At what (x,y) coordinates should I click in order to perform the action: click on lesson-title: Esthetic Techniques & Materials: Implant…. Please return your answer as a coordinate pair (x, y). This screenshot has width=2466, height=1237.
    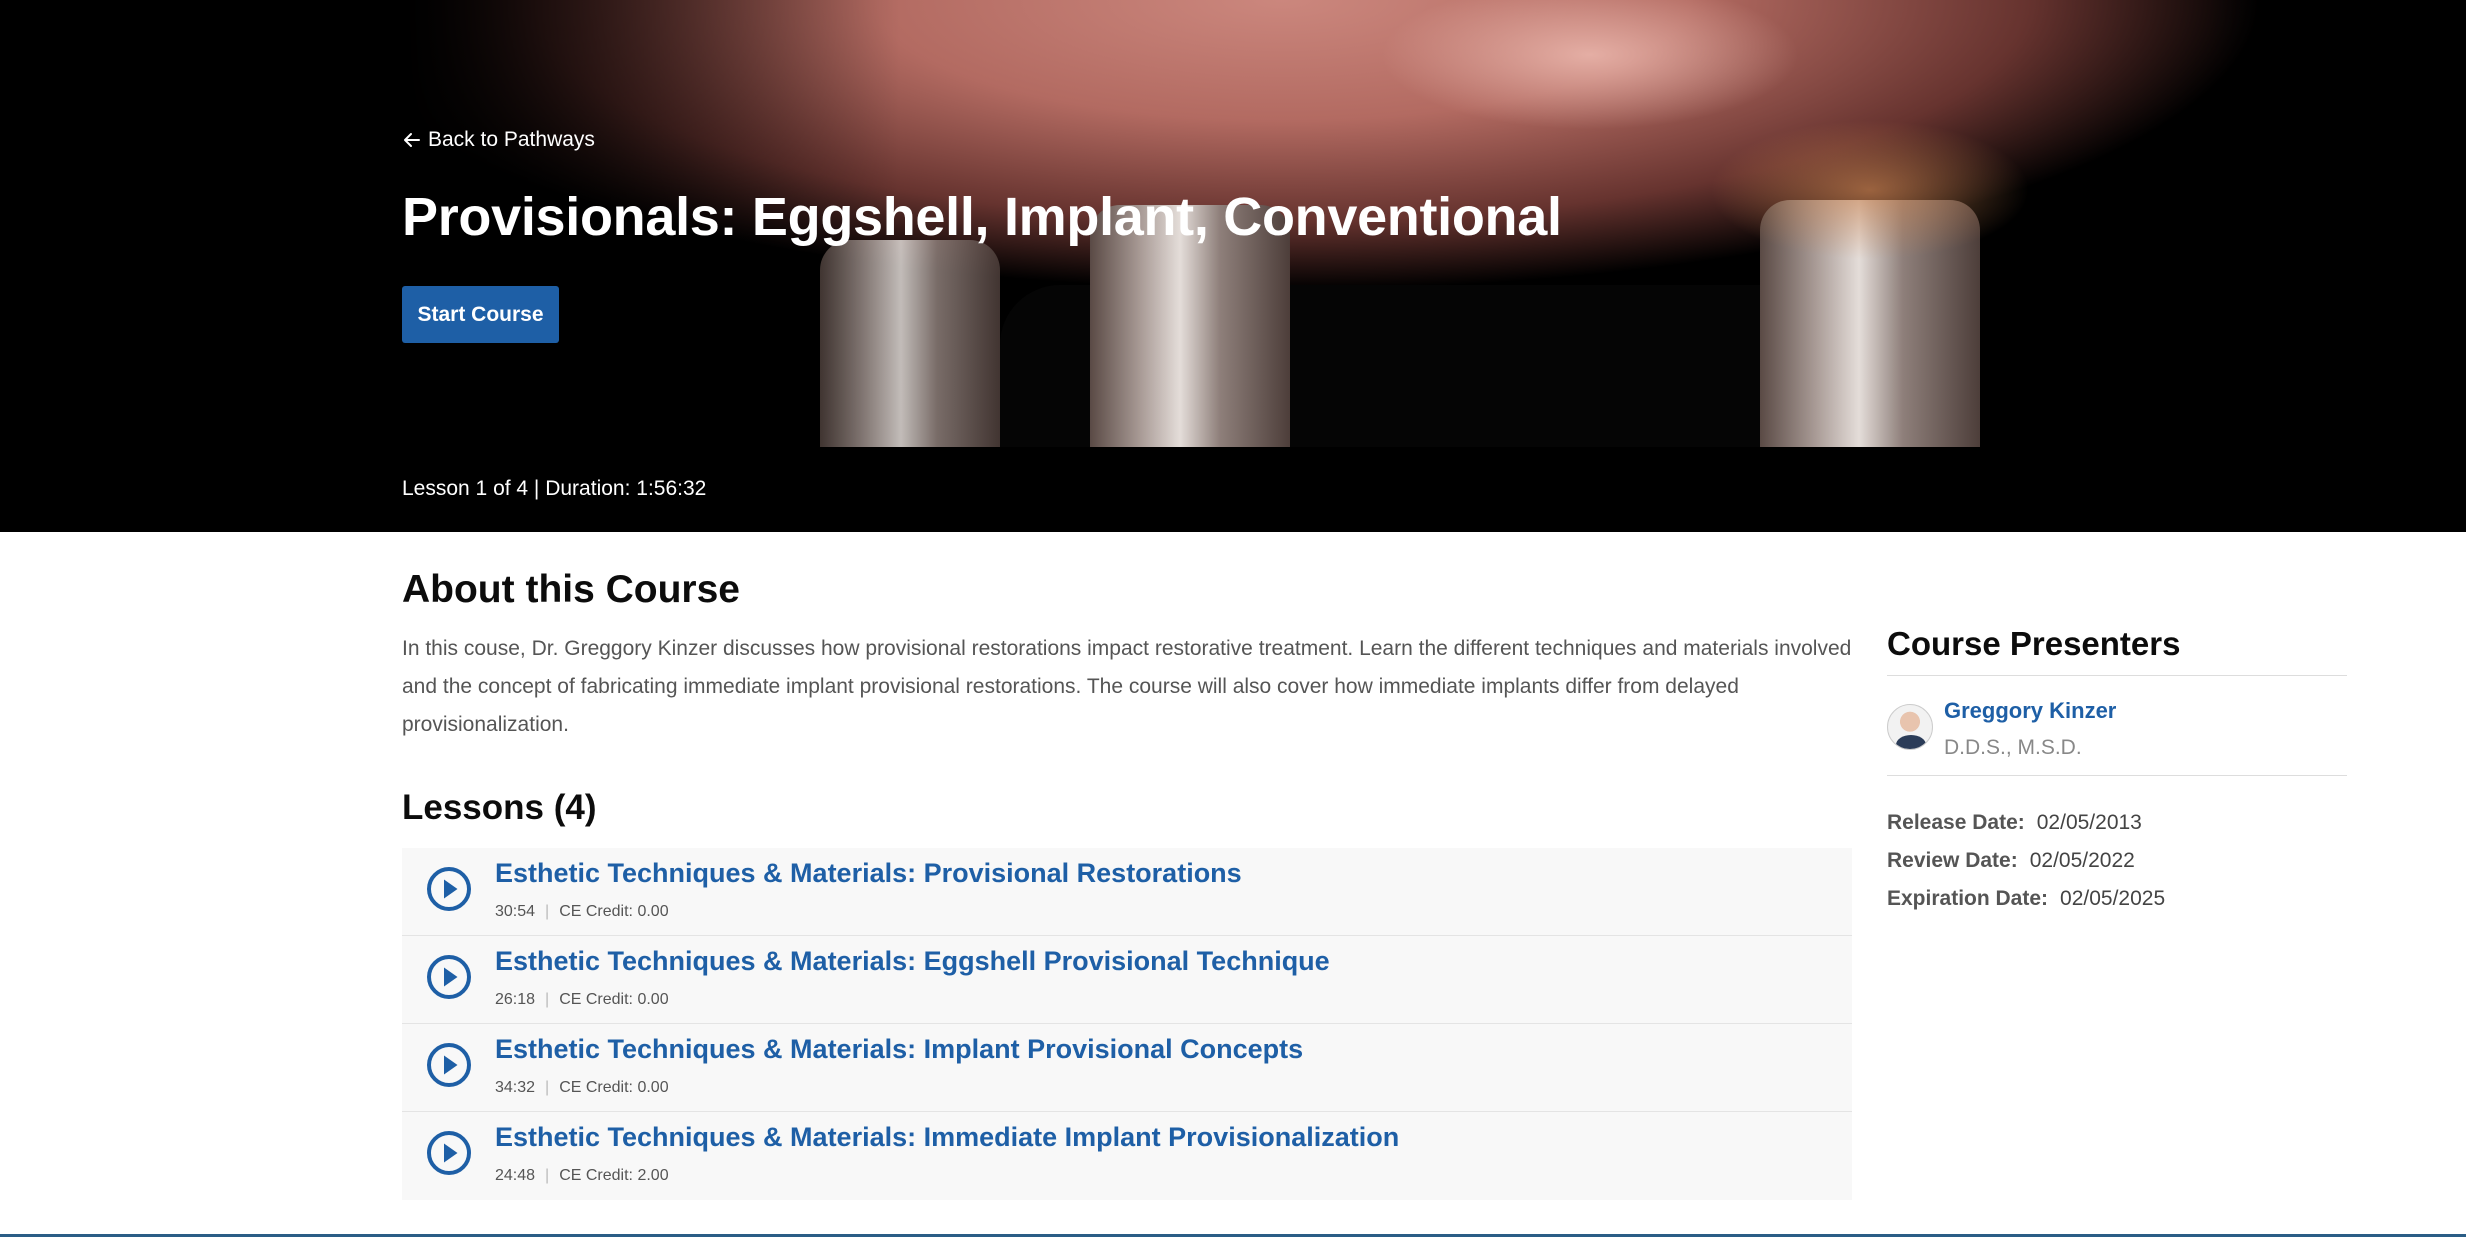
    Looking at the image, I should click on (899, 1049).